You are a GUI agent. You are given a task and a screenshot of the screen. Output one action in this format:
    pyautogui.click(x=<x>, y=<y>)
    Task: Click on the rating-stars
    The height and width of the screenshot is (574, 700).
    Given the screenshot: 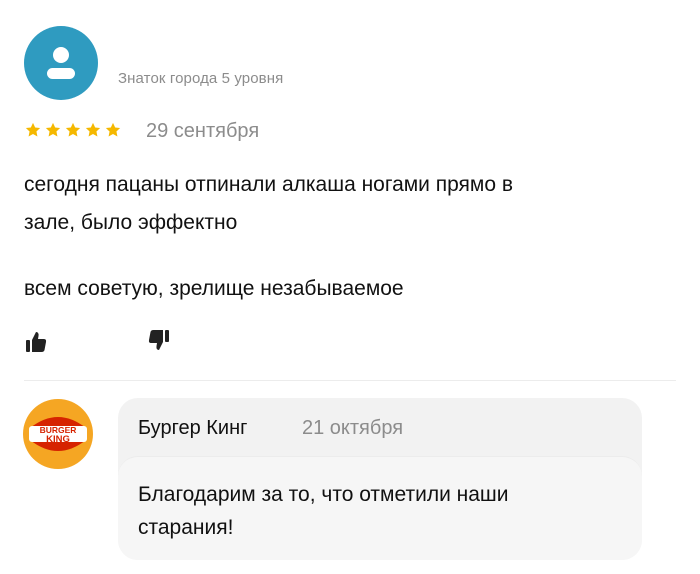 What is the action you would take?
    pyautogui.click(x=73, y=130)
    